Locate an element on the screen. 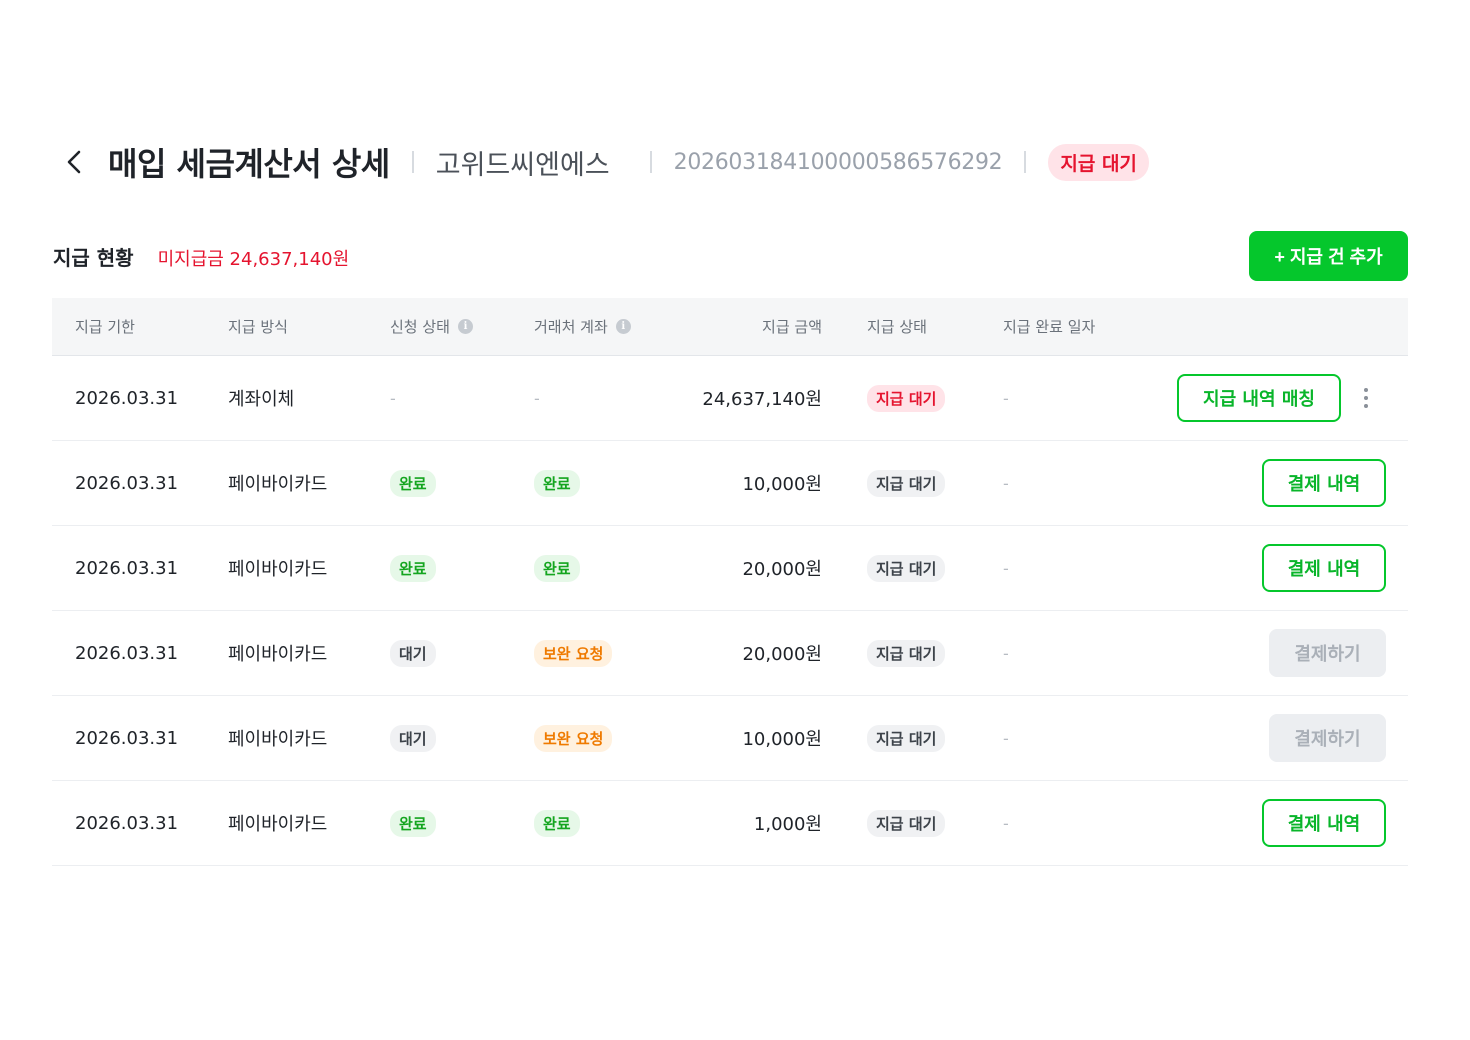 This screenshot has height=1040, width=1470. unpaid-amount: 미지급금 24,637,140원 is located at coordinates (253, 259).